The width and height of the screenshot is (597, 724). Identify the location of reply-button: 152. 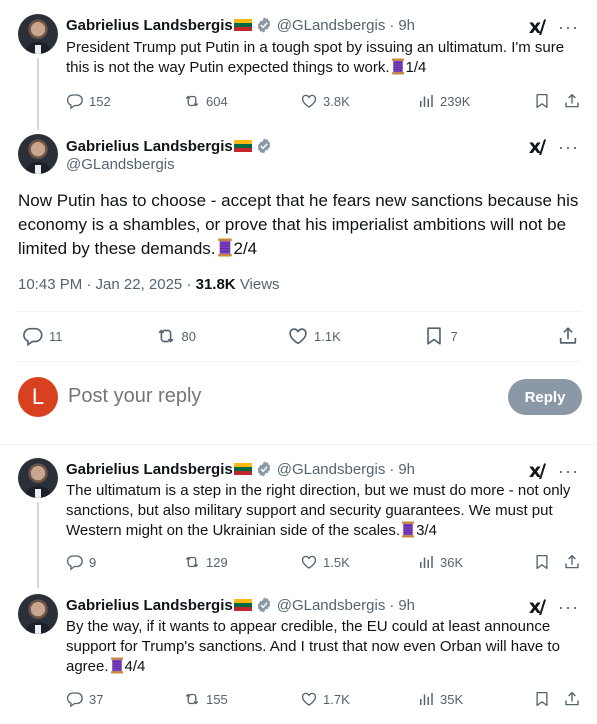
(124, 101).